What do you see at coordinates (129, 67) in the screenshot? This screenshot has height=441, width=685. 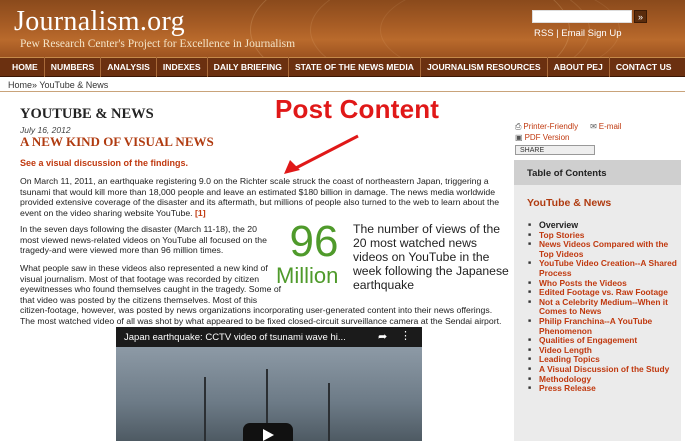 I see `nav-item-analysis: ANALYSIS` at bounding box center [129, 67].